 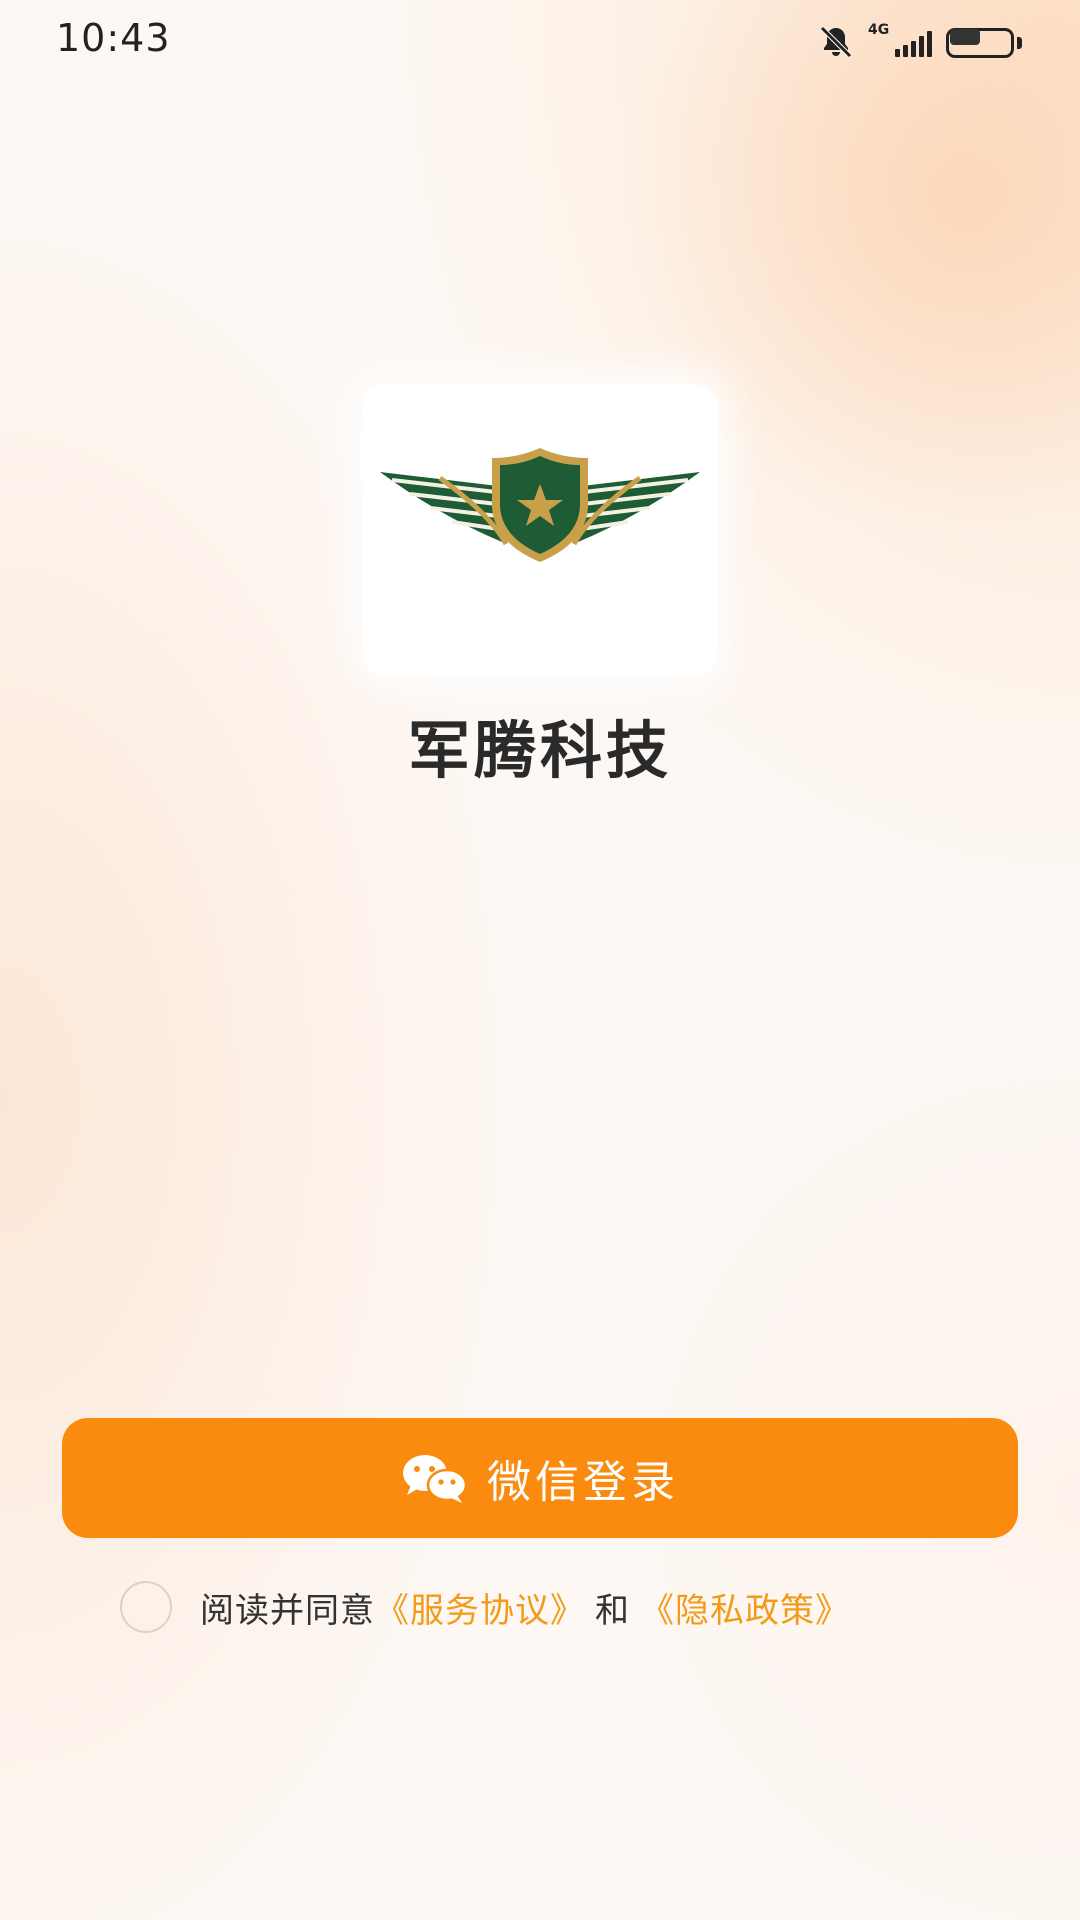 What do you see at coordinates (965, 37) in the screenshot?
I see `battery-level-fill` at bounding box center [965, 37].